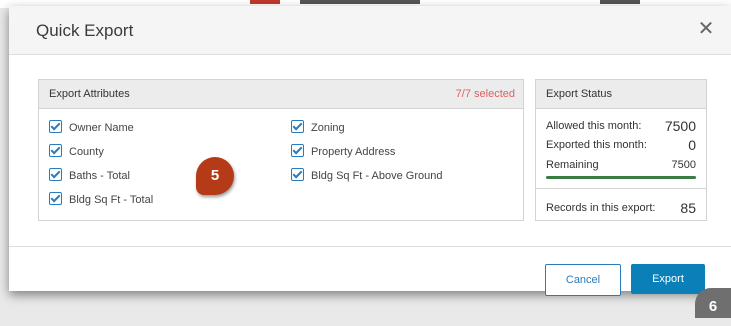 This screenshot has height=326, width=731. I want to click on attribute-checkbox-bldg-sq-ft-total: Bldg Sq Ft - Total, so click(101, 200).